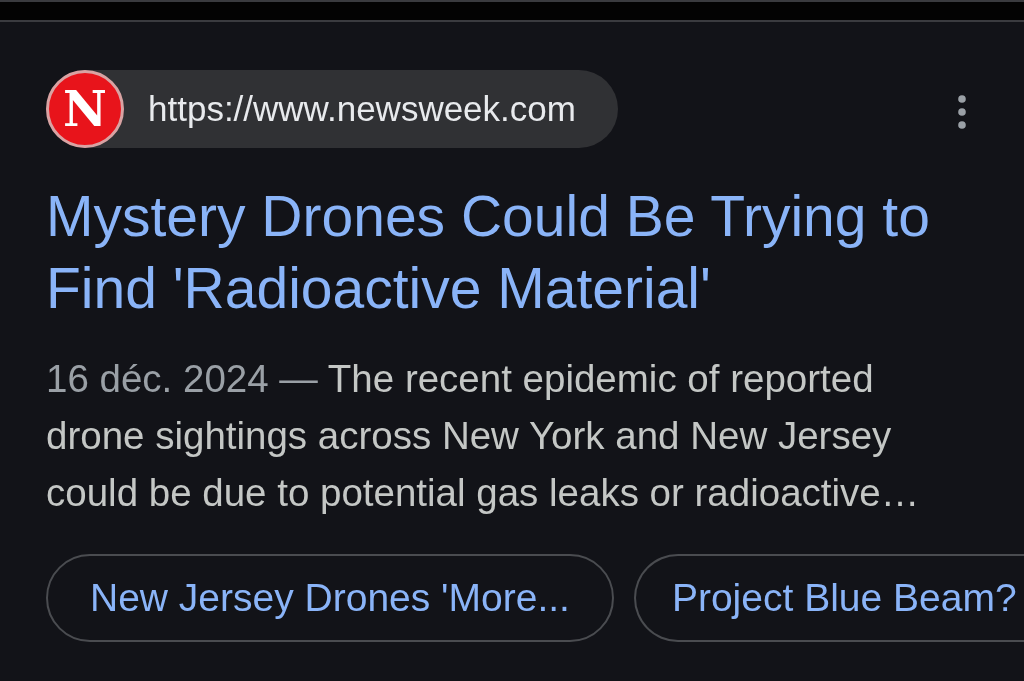 This screenshot has height=681, width=1024. I want to click on more-options-icon, so click(962, 112).